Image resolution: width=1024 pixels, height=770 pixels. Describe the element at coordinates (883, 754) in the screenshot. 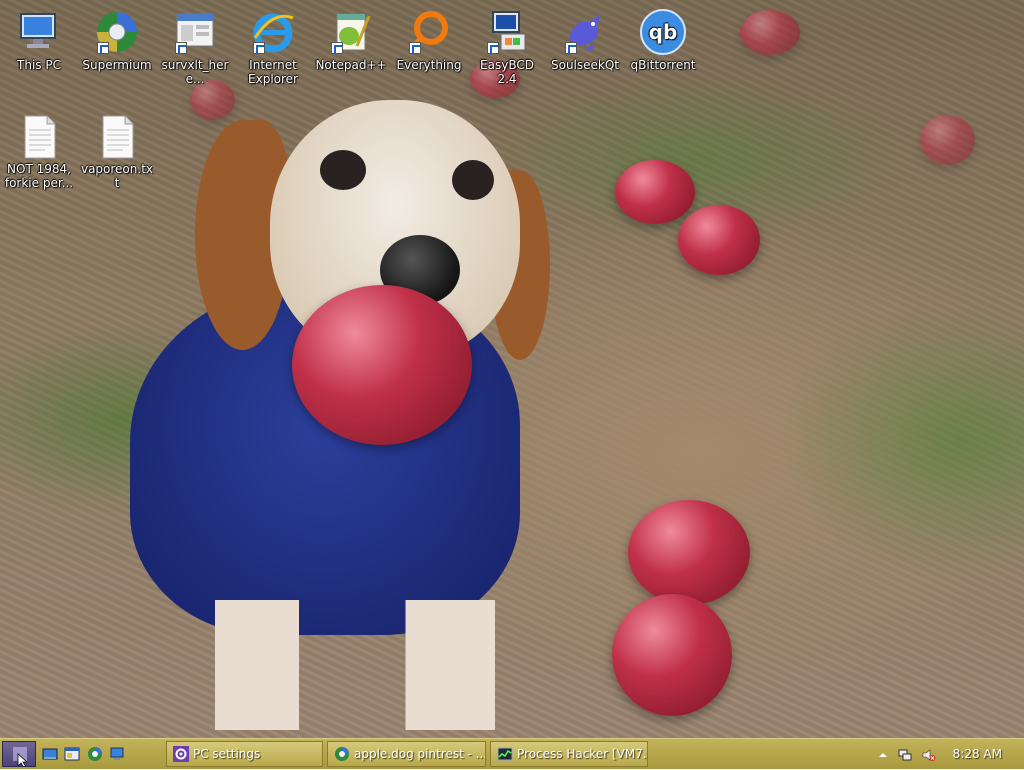

I see `show-hidden-icons-arrow` at that location.